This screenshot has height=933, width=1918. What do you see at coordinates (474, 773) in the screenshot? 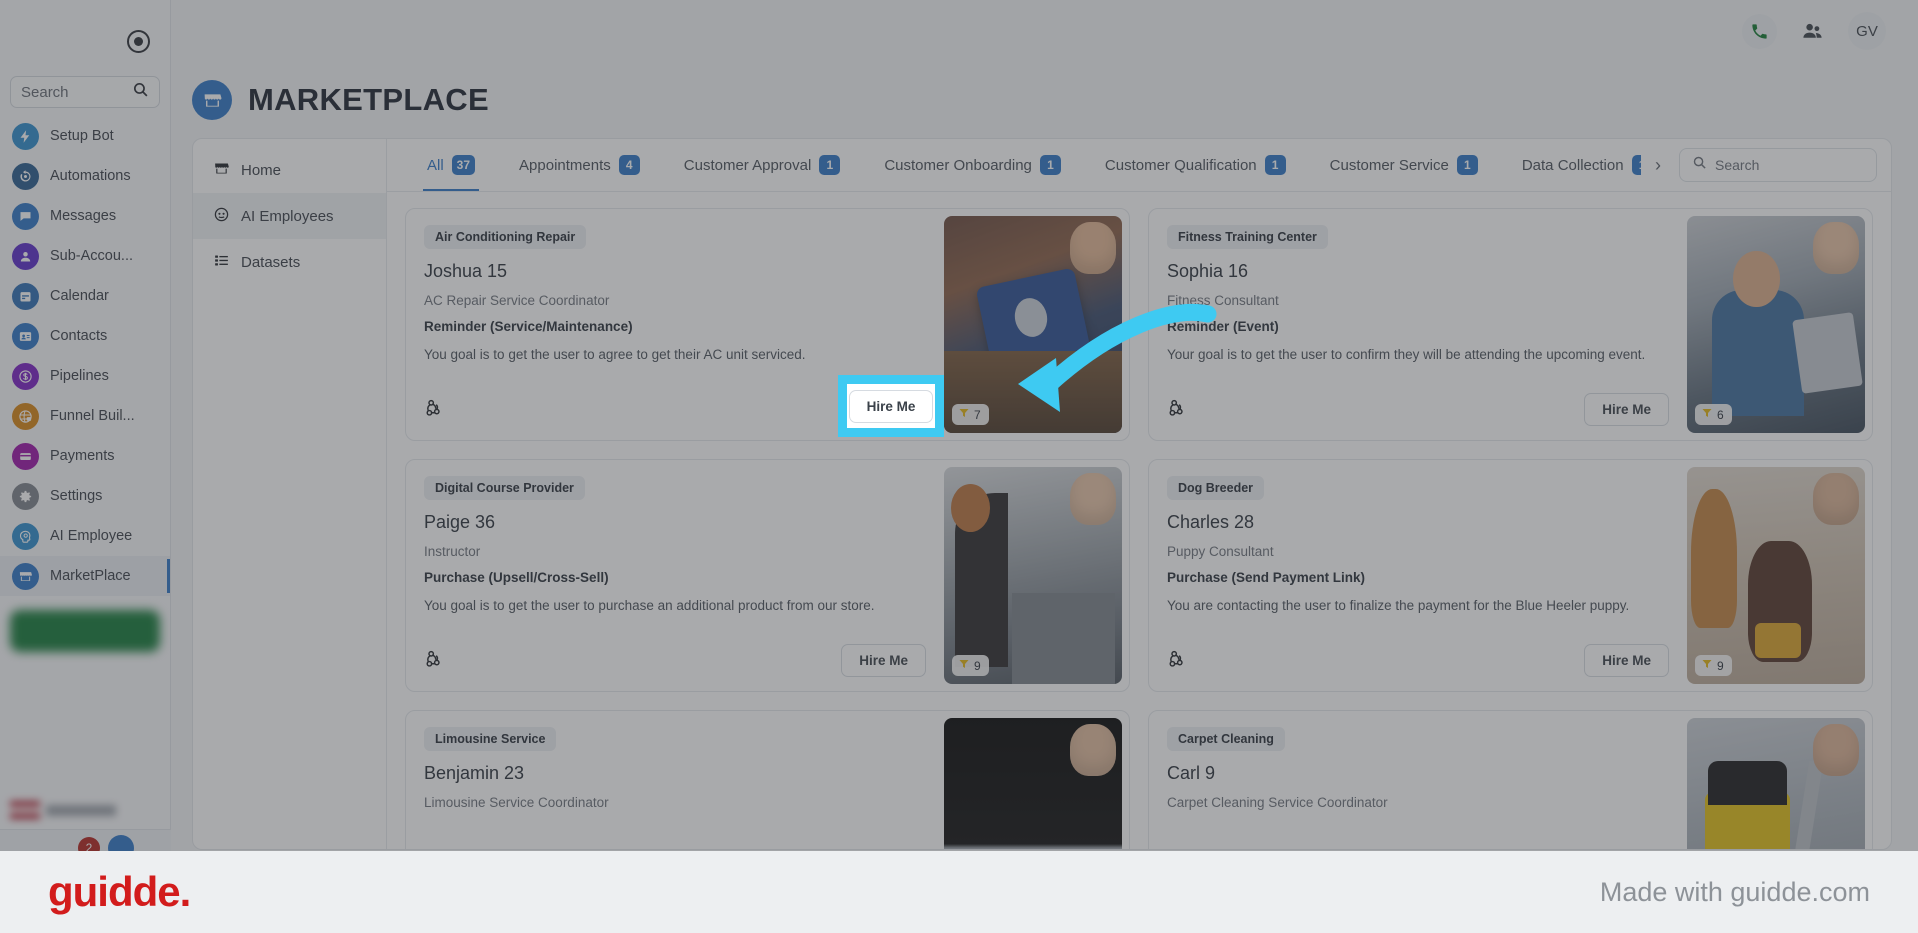
I see `card-employee-name: Benjamin 23` at bounding box center [474, 773].